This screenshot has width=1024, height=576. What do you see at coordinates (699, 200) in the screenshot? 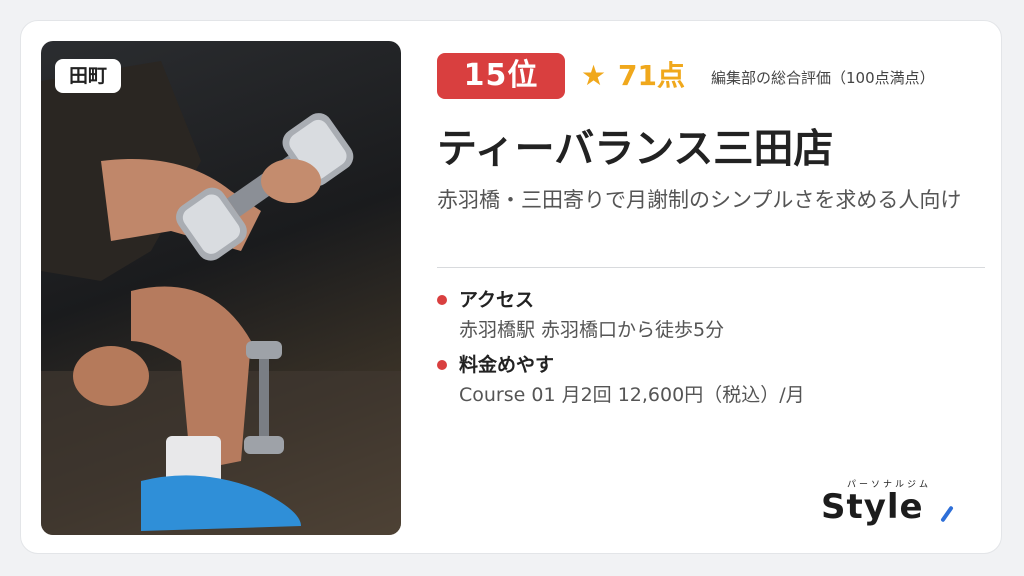
I see `gym-catchphrase: 赤羽橋・三田寄りで月謝制のシンプルさを求める人向け` at bounding box center [699, 200].